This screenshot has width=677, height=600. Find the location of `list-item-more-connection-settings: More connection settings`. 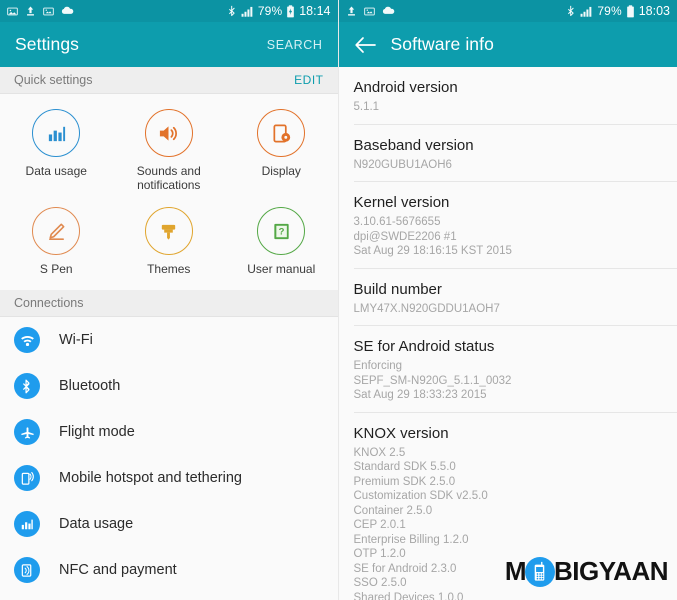

list-item-more-connection-settings: More connection settings is located at coordinates (169, 596).